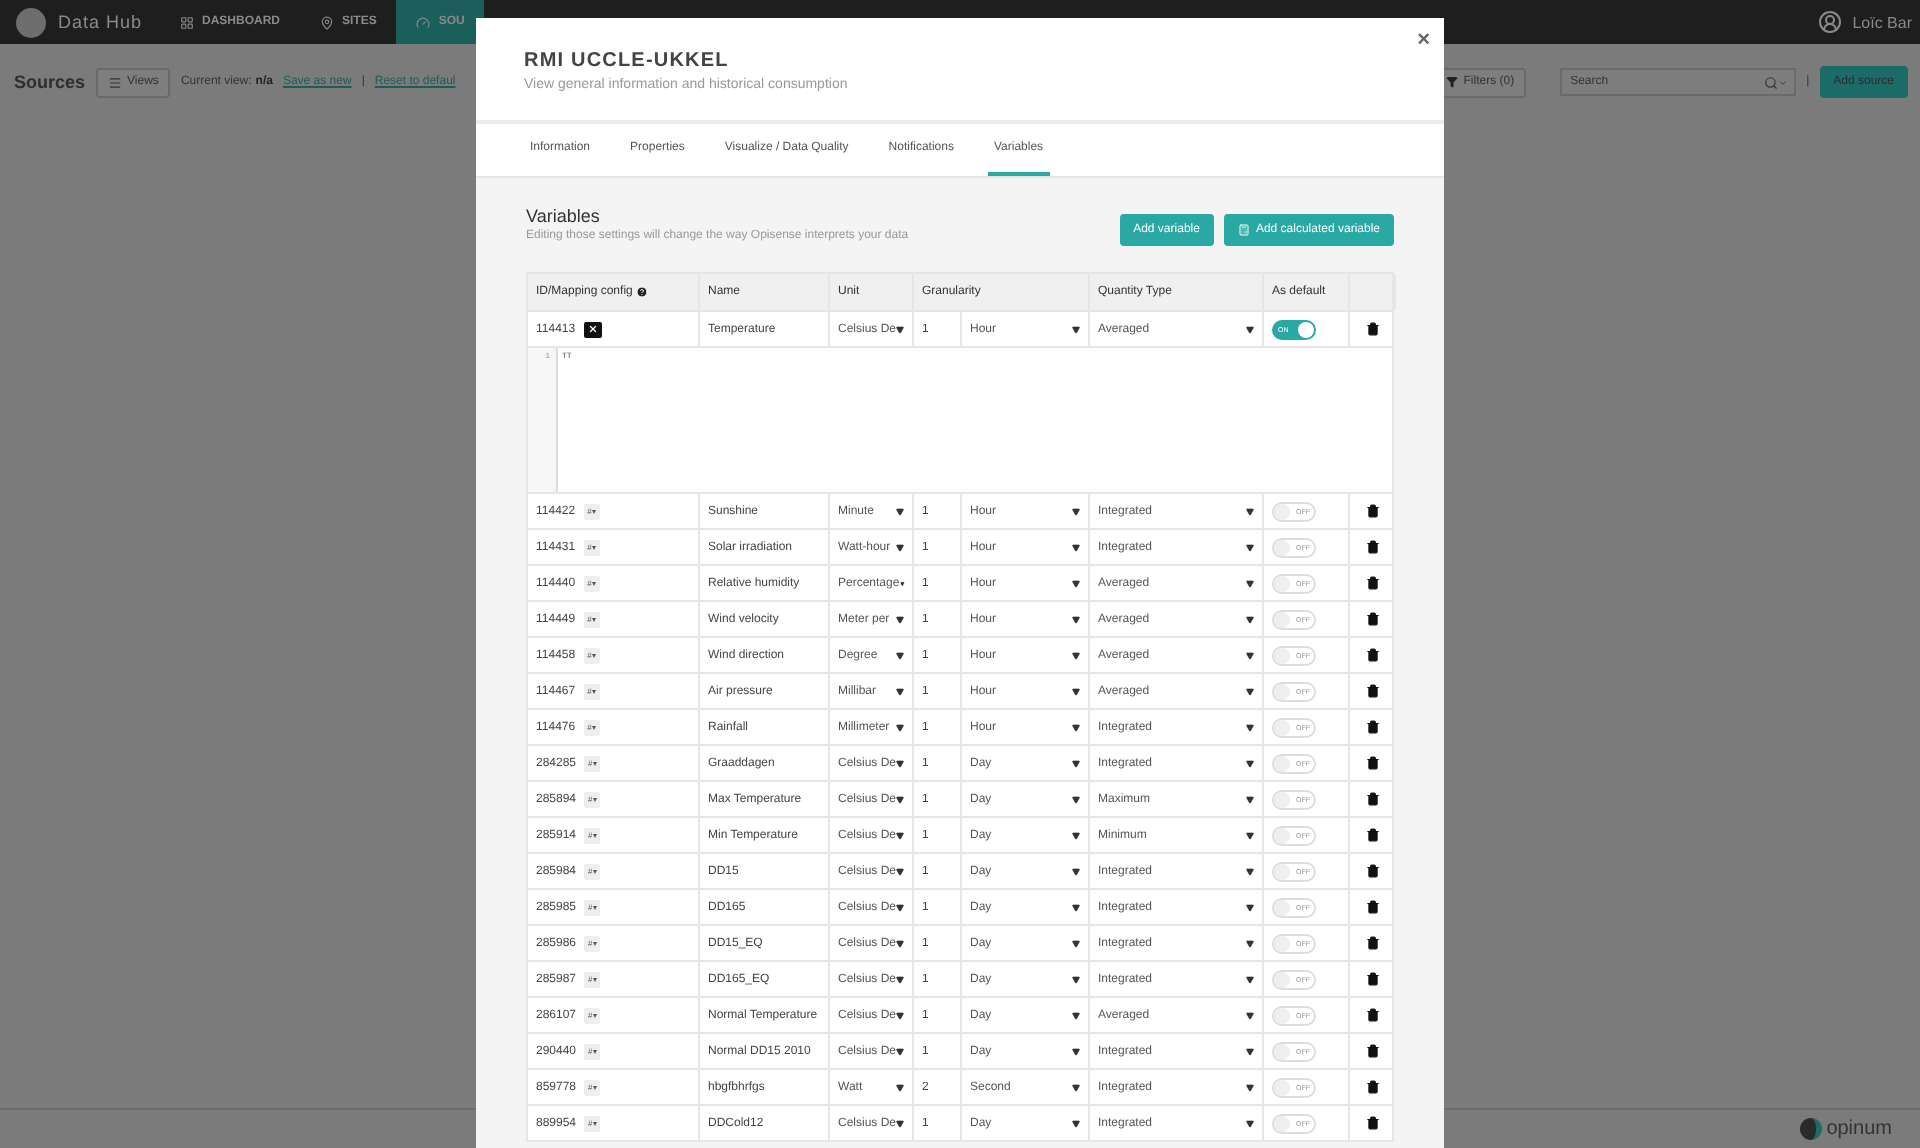 Image resolution: width=1920 pixels, height=1148 pixels. What do you see at coordinates (1859, 1129) in the screenshot?
I see `footer-brand: opinum` at bounding box center [1859, 1129].